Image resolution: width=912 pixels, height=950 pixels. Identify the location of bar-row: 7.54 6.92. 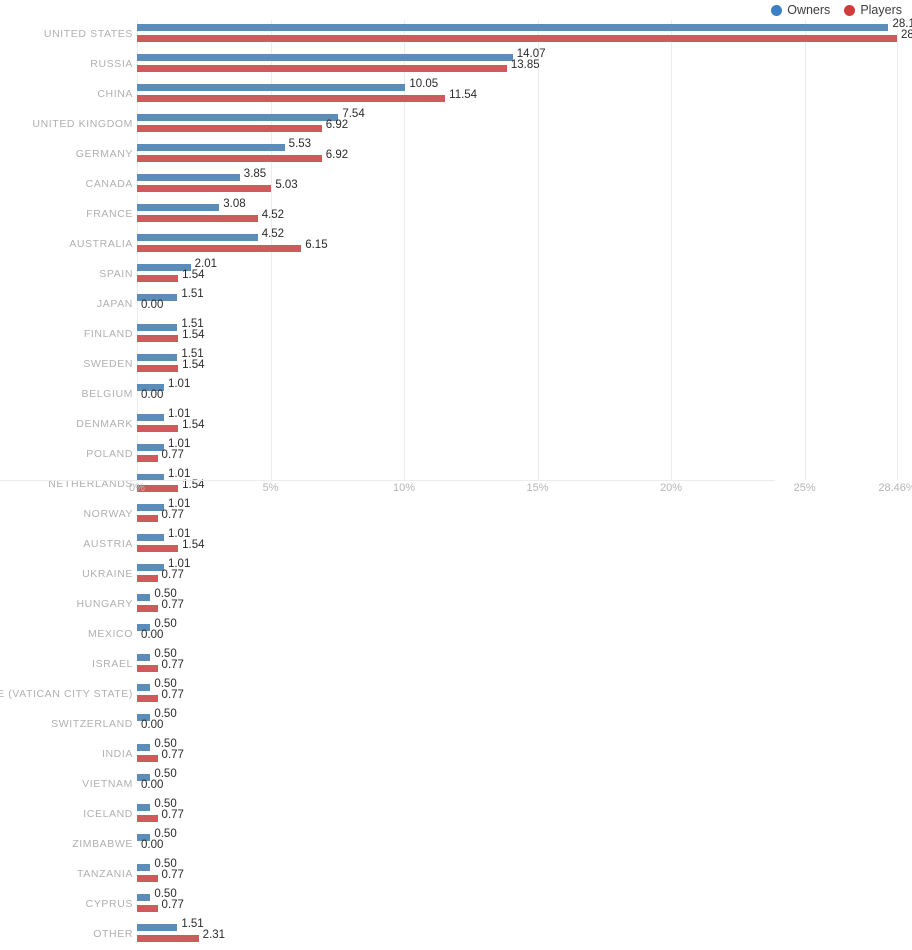
(517, 124).